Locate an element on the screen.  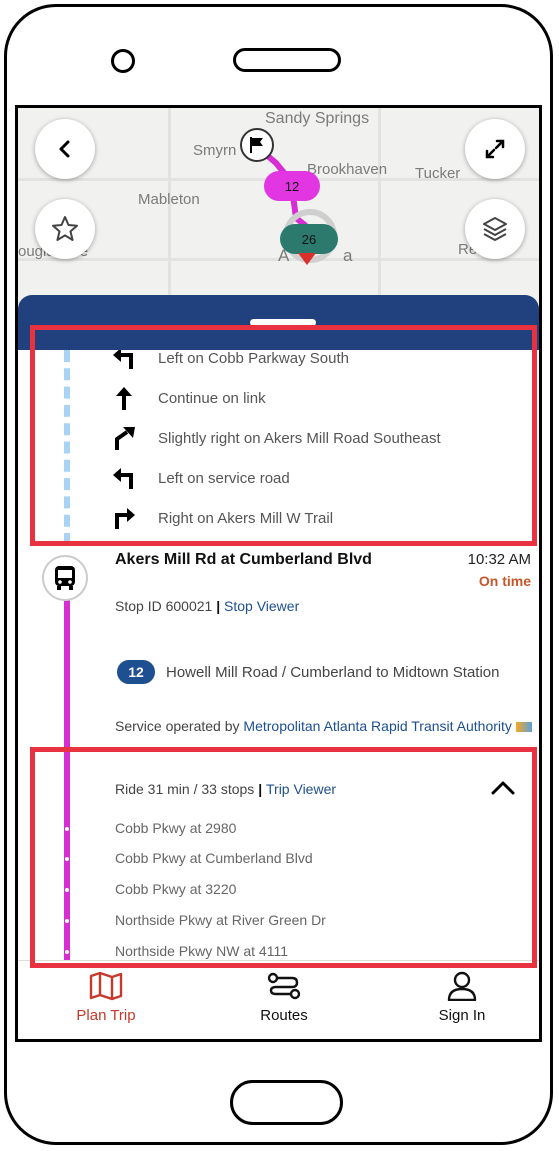
bus-icon is located at coordinates (65, 578).